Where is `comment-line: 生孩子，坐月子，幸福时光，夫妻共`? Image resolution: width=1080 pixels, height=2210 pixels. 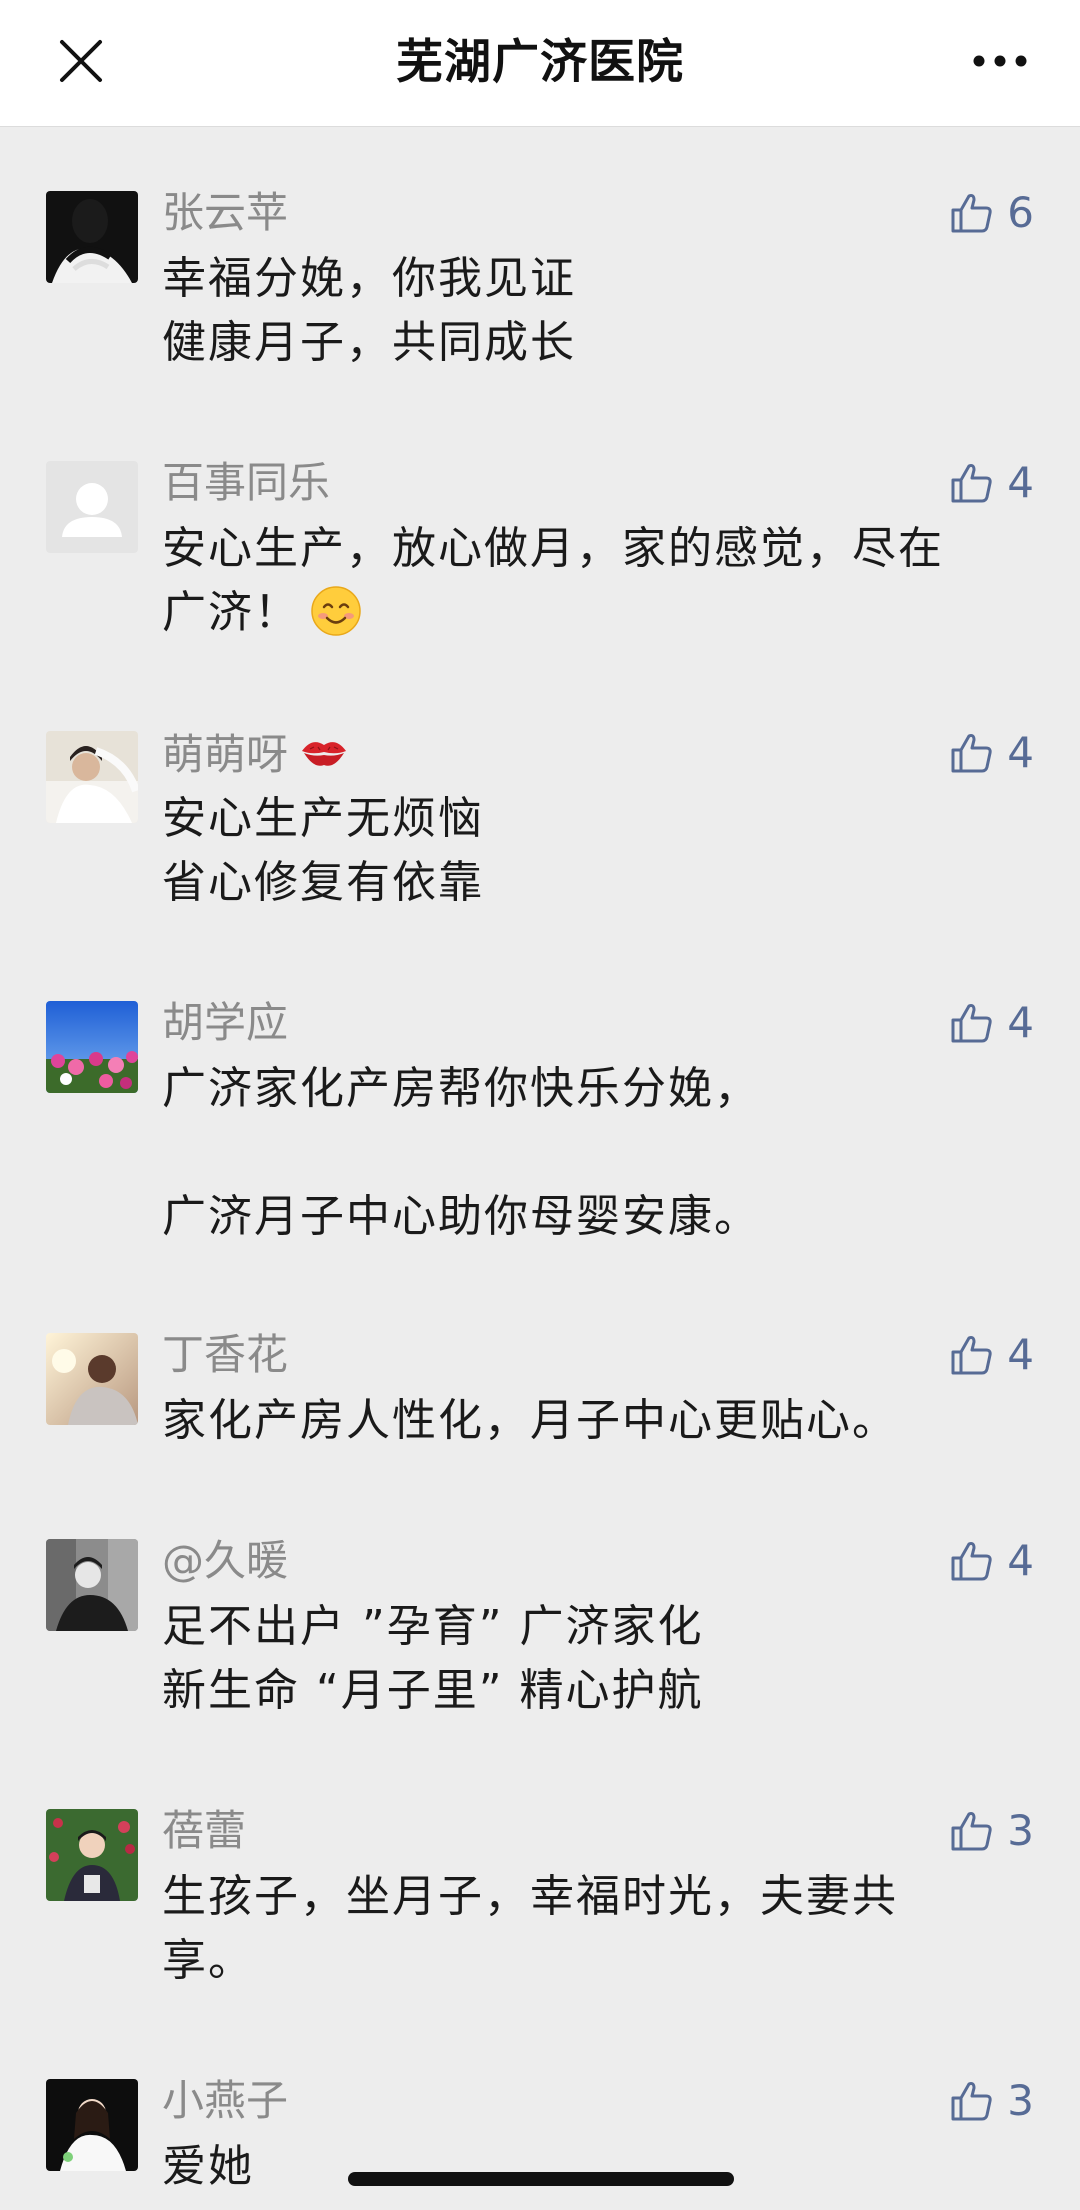
comment-line: 生孩子，坐月子，幸福时光，夫妻共 is located at coordinates (530, 1896).